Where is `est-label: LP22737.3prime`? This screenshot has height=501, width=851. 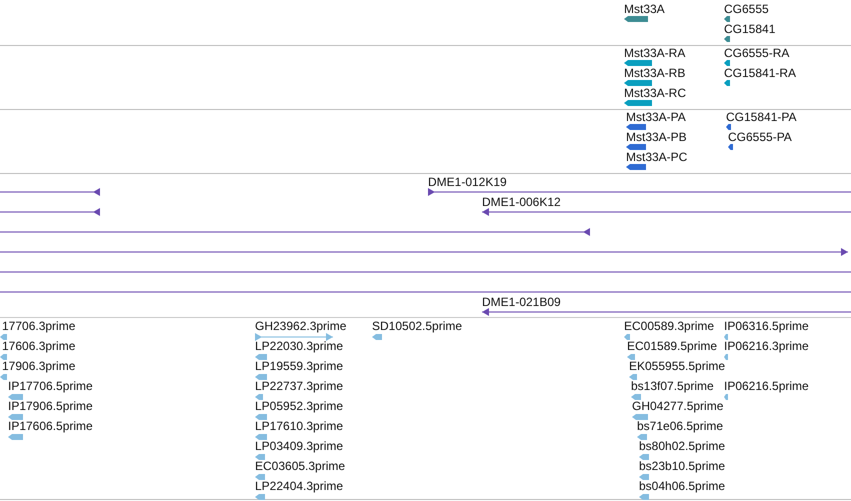
est-label: LP22737.3prime is located at coordinates (299, 386).